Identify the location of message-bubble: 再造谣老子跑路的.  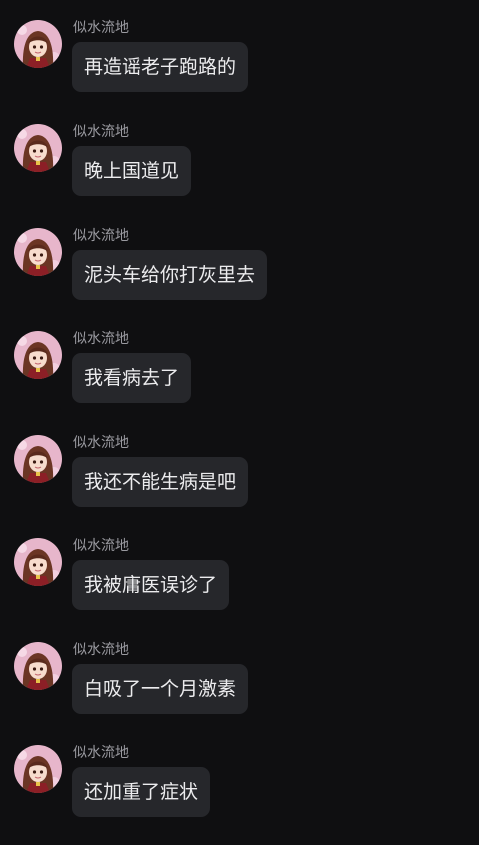
(160, 67).